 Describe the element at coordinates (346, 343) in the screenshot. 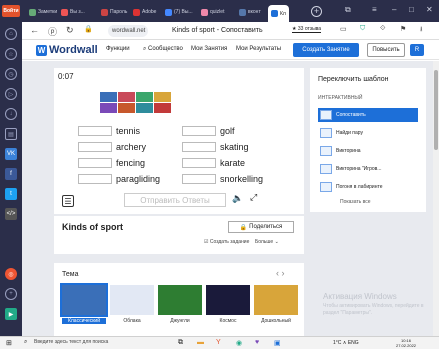

I see `weather-tray: 1°C ∧ ENG` at that location.